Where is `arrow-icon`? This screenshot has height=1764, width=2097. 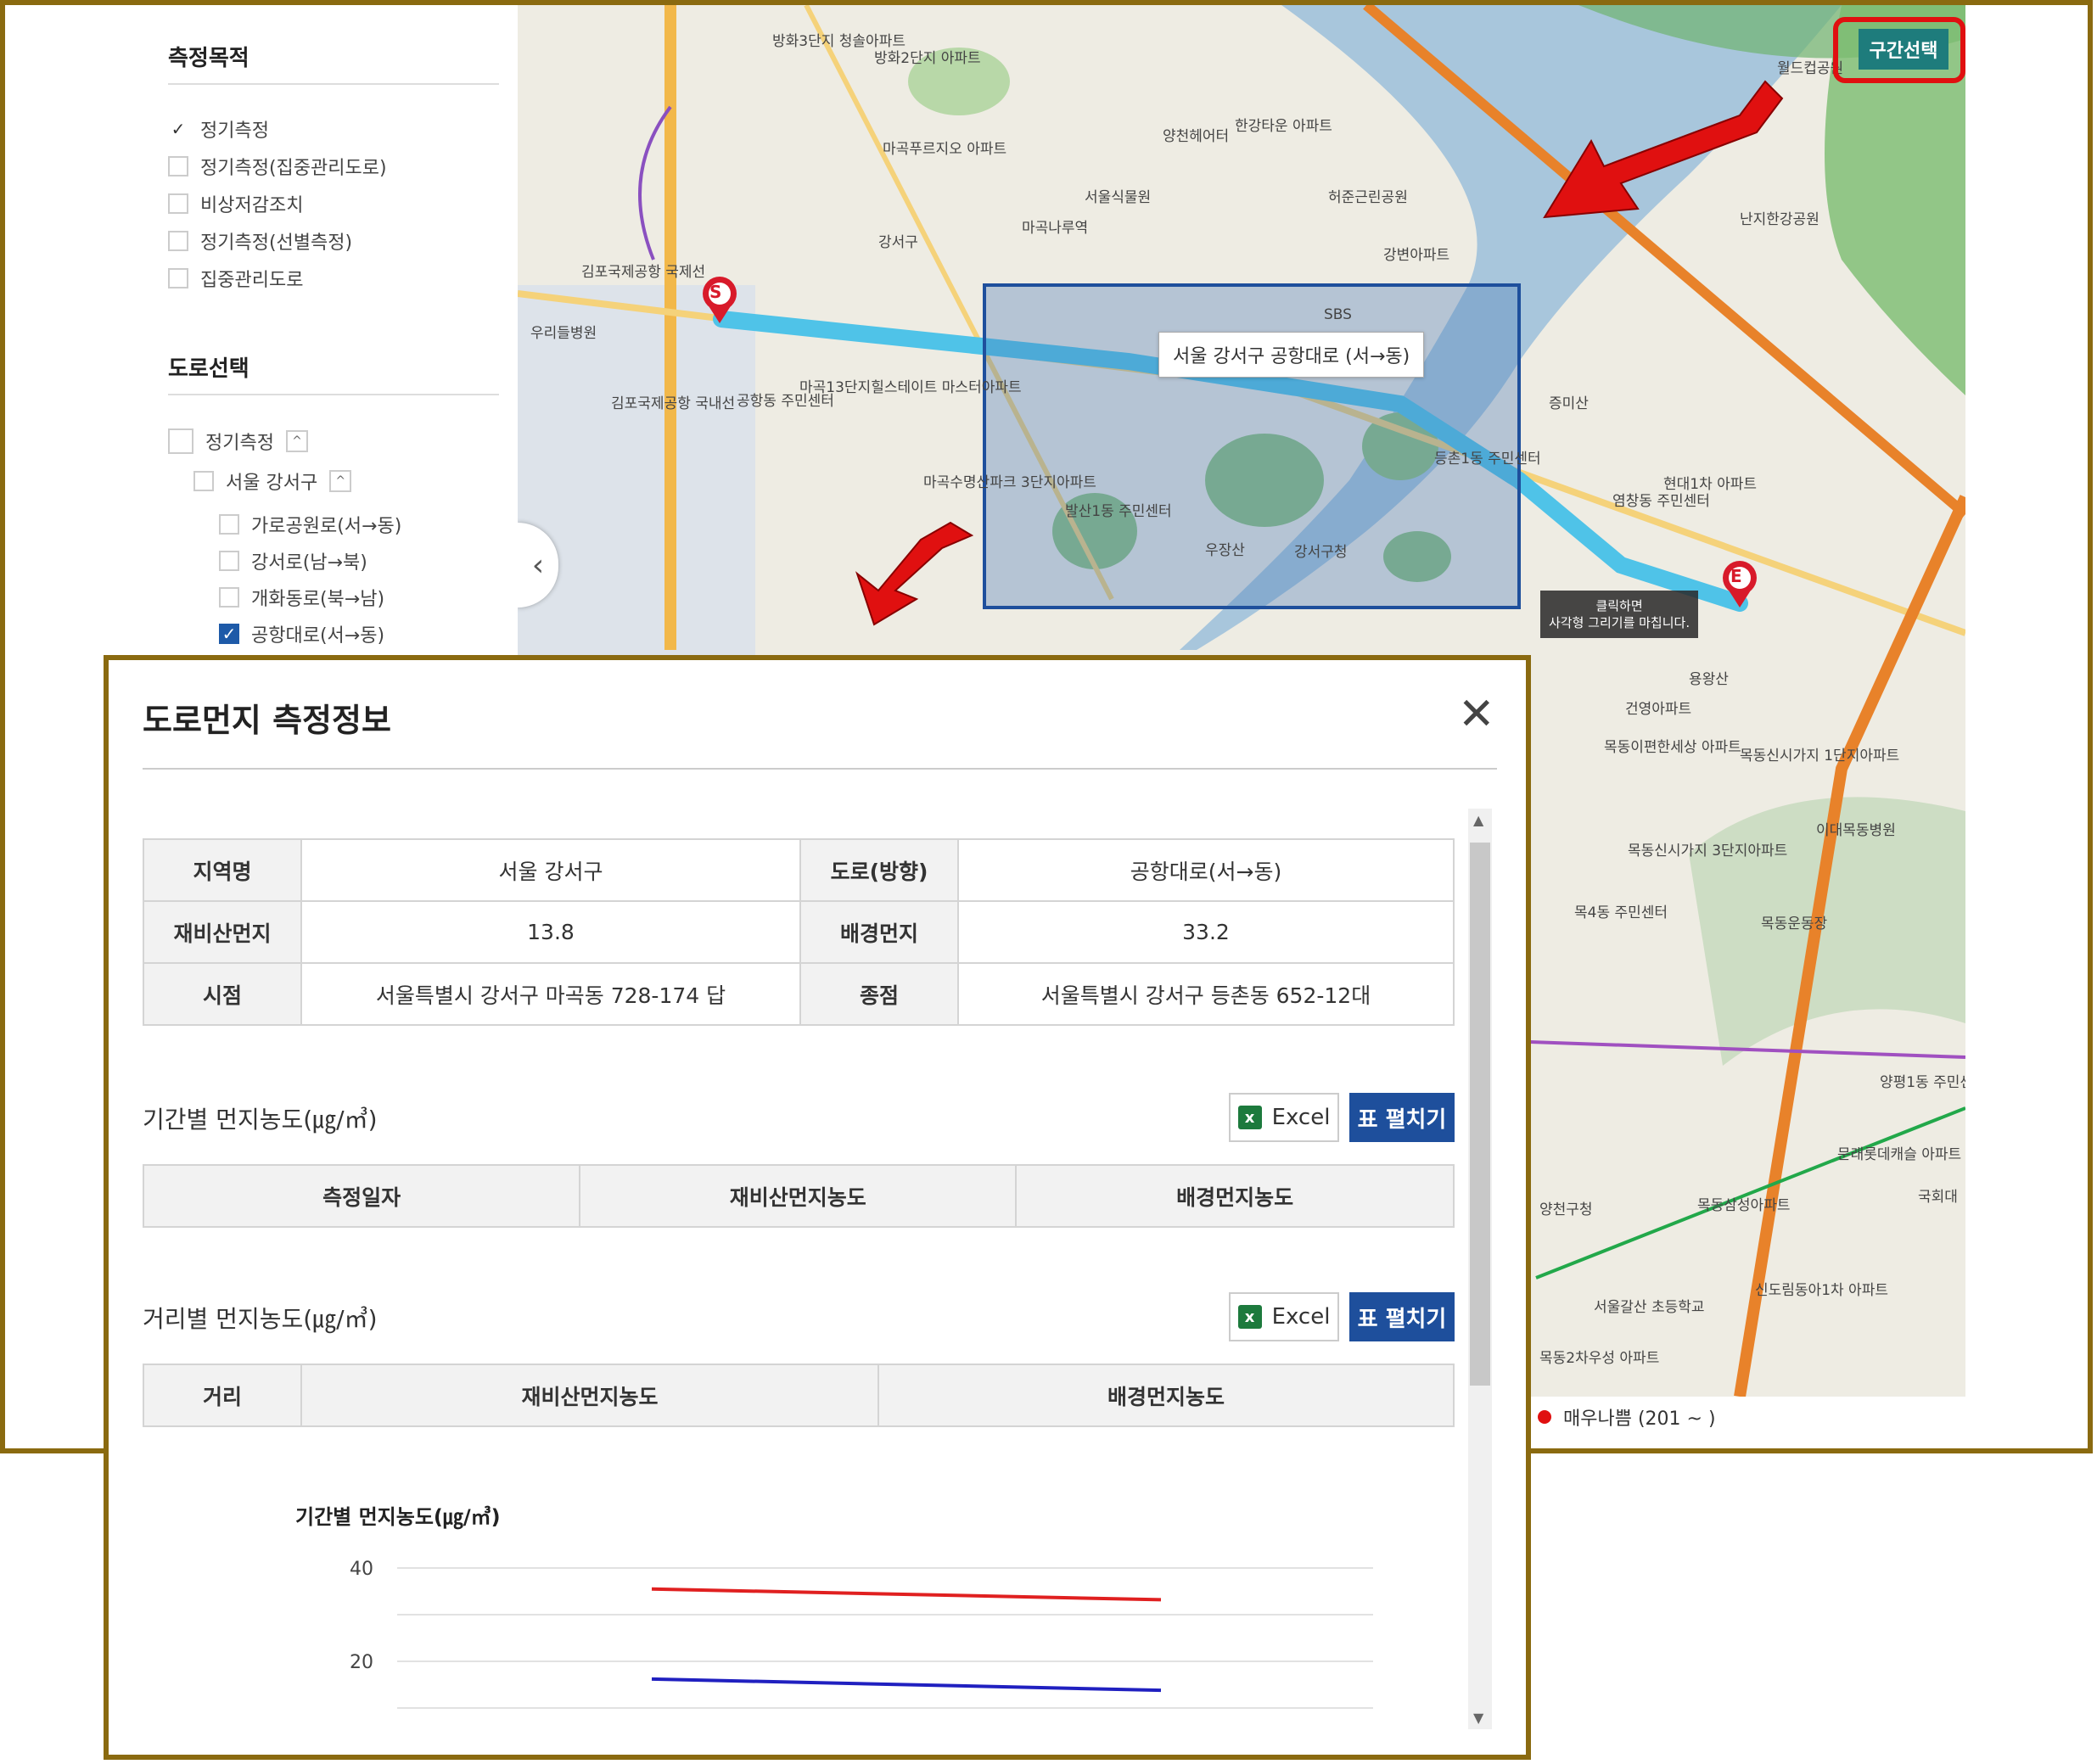 arrow-icon is located at coordinates (914, 574).